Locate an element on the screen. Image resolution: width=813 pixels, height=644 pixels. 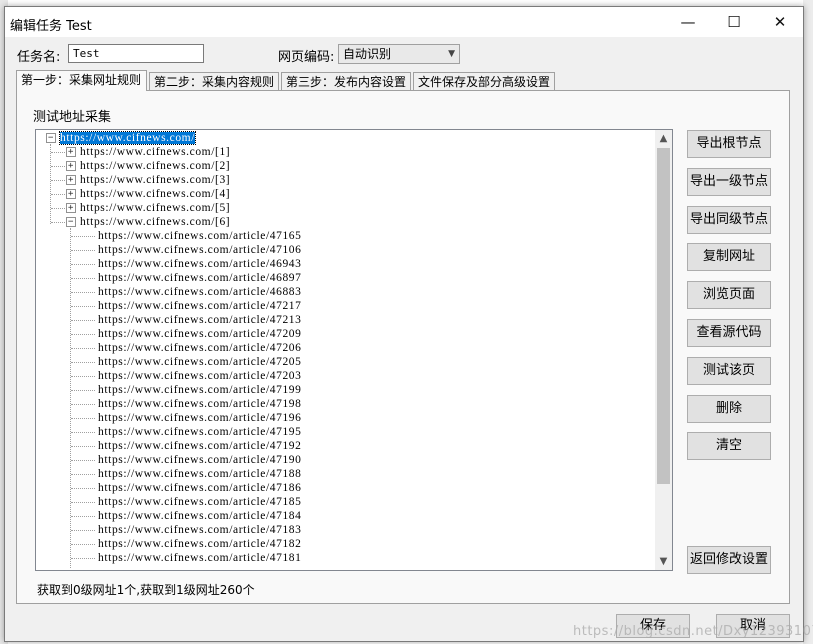
tree-child-label: https://www.cifnews.com/[6] is located at coordinates (155, 222).